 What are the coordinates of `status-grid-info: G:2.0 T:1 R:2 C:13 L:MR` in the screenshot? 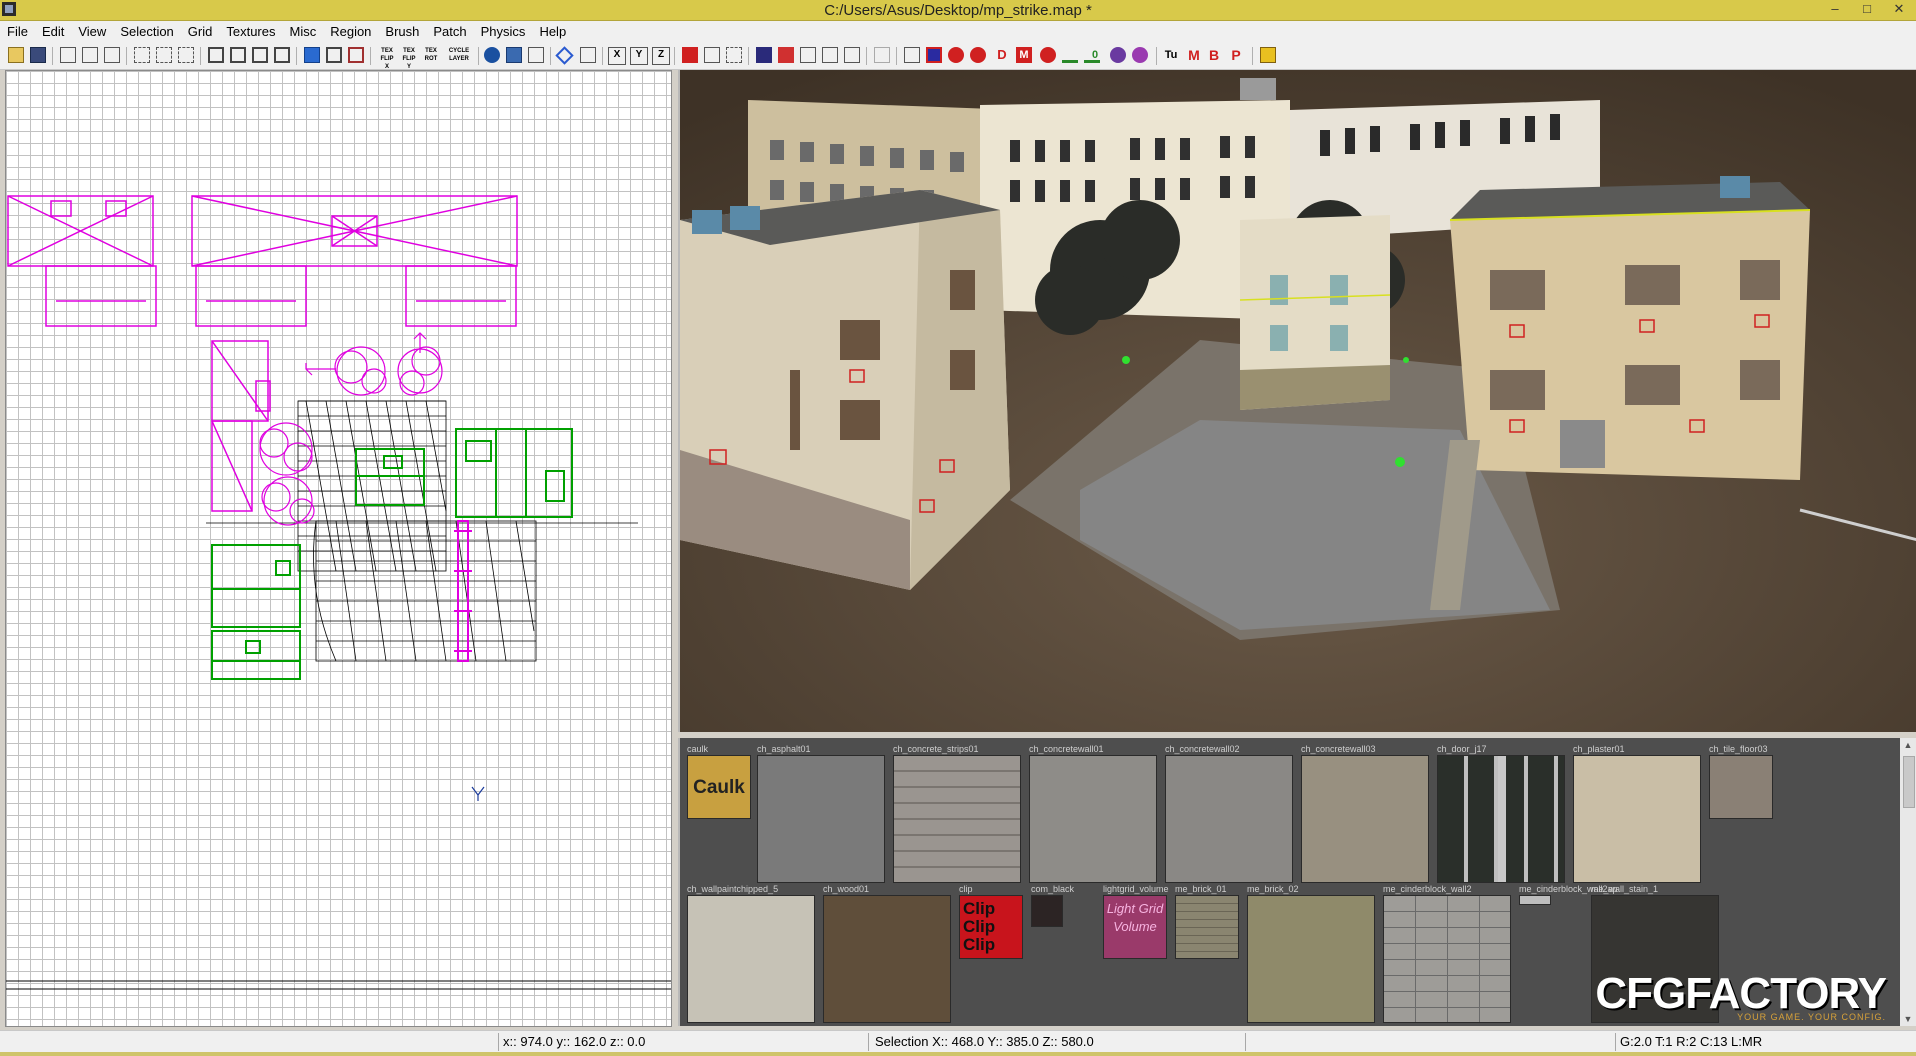 It's located at (1691, 1041).